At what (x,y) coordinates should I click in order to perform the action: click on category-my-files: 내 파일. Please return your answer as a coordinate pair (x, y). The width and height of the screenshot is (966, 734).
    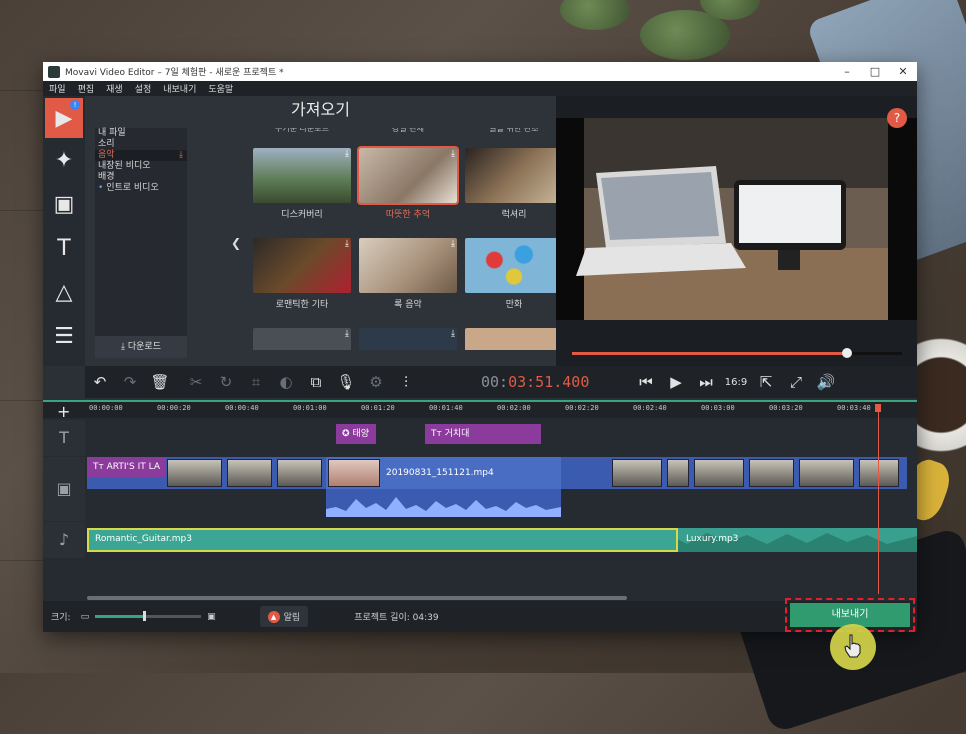
    Looking at the image, I should click on (141, 133).